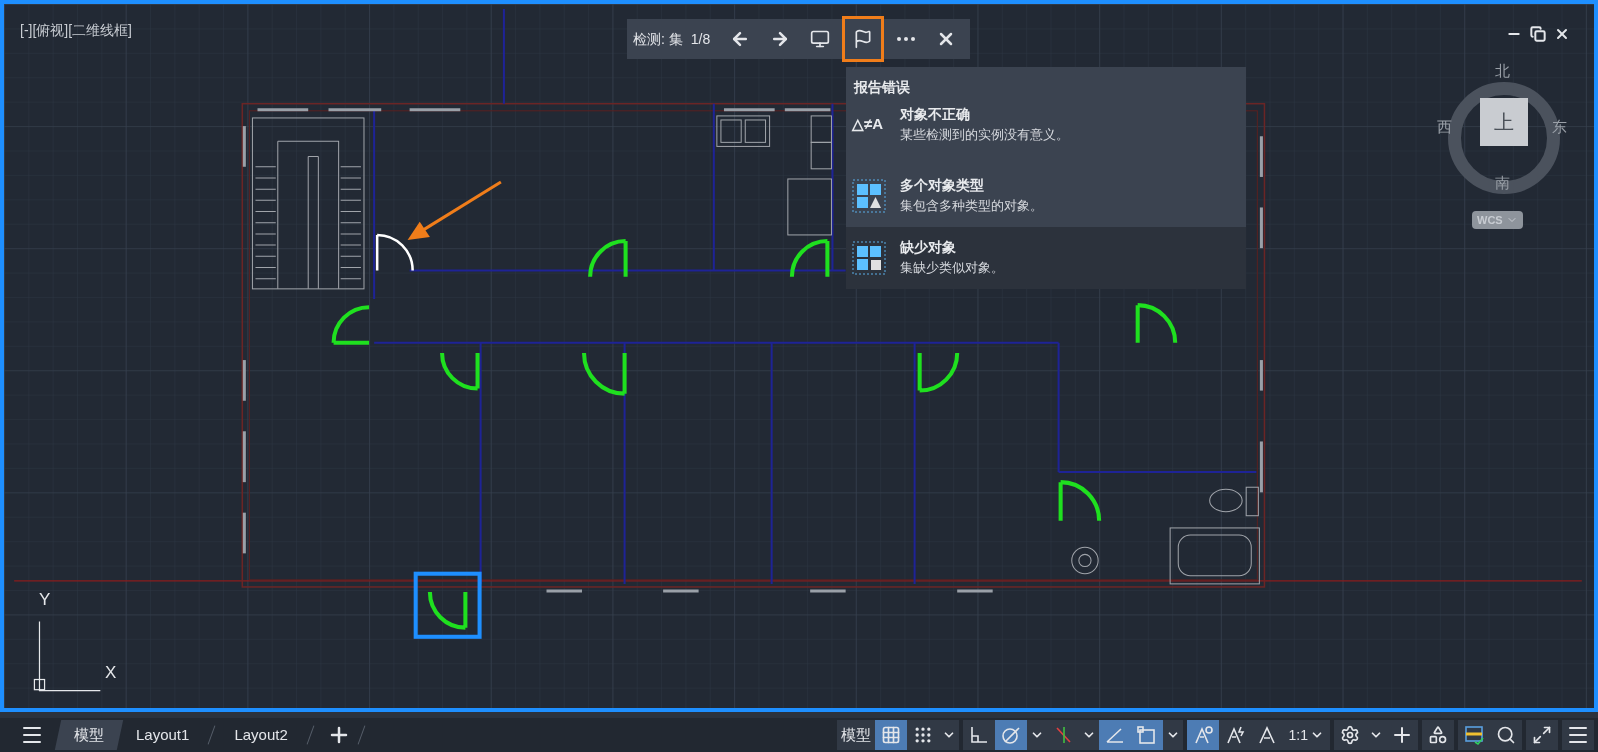  What do you see at coordinates (978, 735) in the screenshot?
I see `ortho-button` at bounding box center [978, 735].